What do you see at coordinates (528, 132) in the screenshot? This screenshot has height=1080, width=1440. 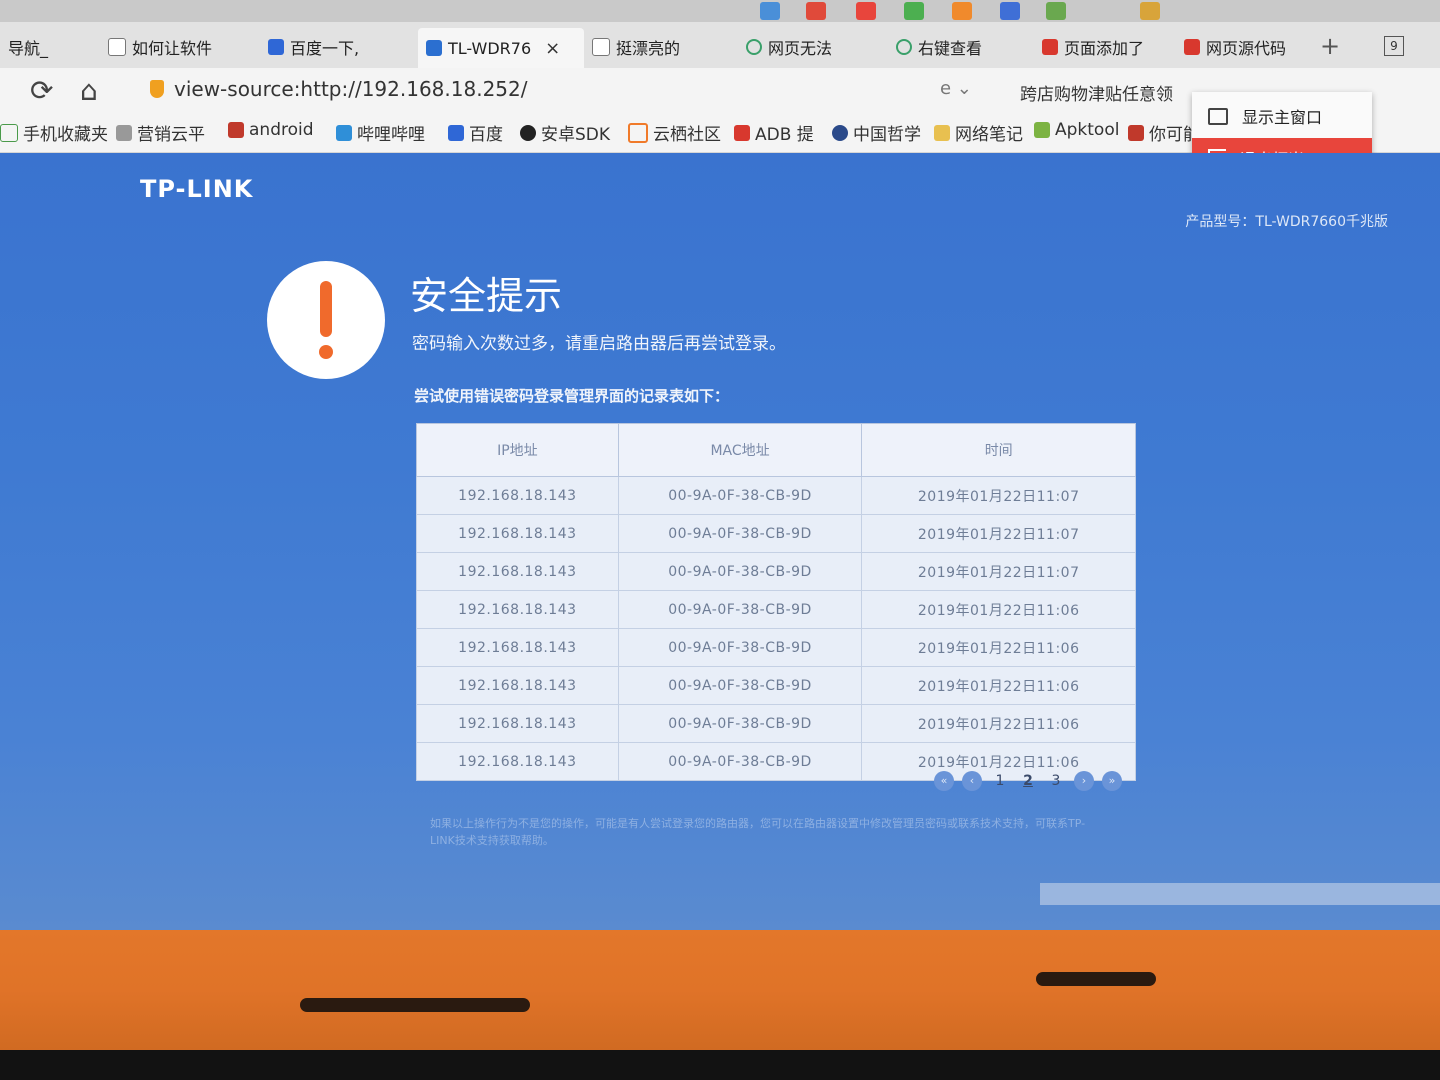 I see `github-icon` at bounding box center [528, 132].